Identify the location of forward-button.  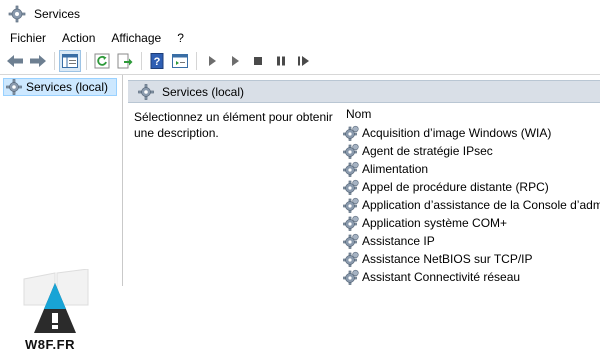
(38, 61).